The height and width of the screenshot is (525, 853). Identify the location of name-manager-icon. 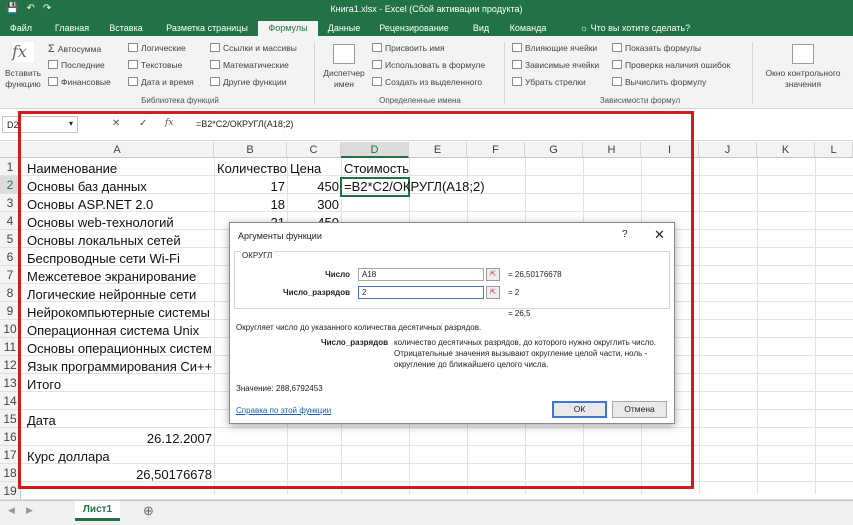
(344, 54).